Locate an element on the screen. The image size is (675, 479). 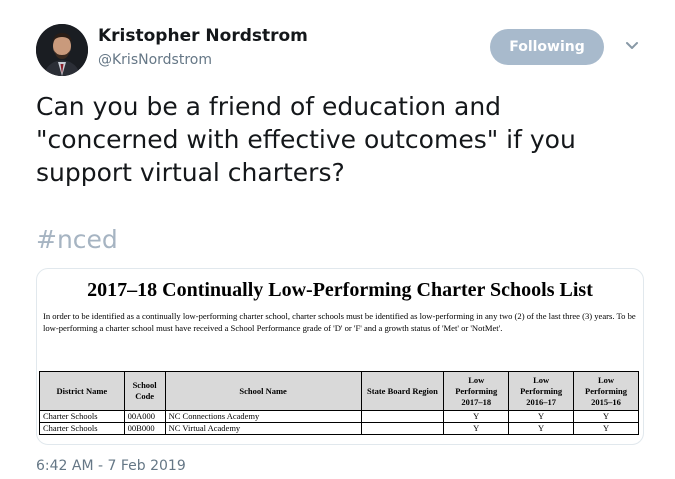
table-cell: 00A000 is located at coordinates (144, 416).